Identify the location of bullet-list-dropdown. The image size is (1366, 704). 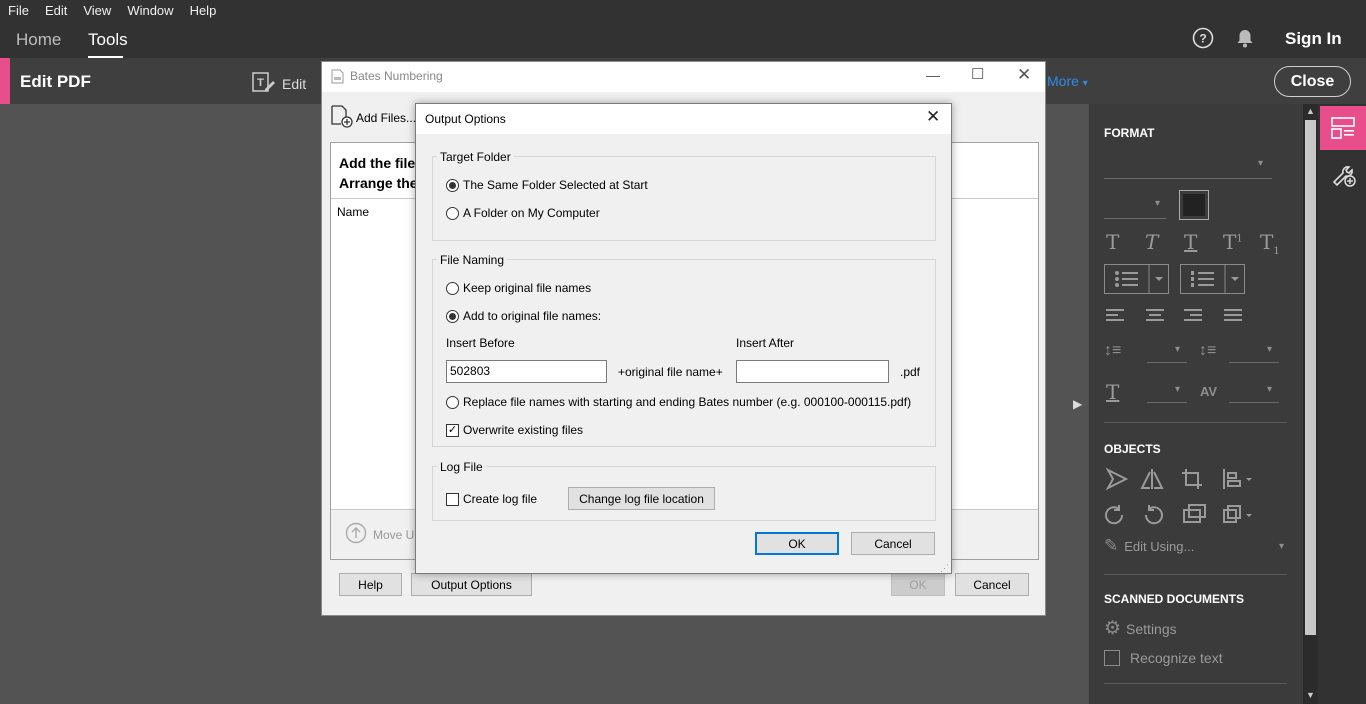
(1136, 279).